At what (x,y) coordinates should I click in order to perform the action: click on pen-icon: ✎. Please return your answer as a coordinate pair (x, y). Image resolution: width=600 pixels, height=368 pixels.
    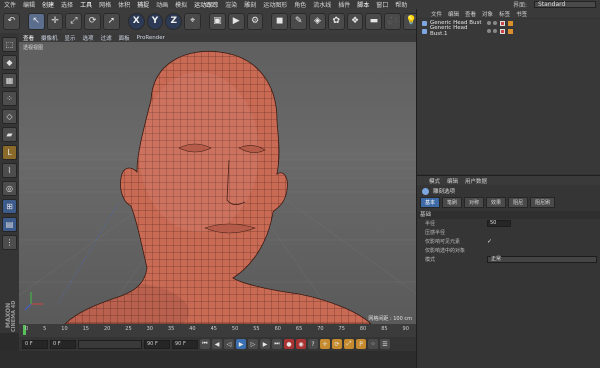
    Looking at the image, I should click on (298, 21).